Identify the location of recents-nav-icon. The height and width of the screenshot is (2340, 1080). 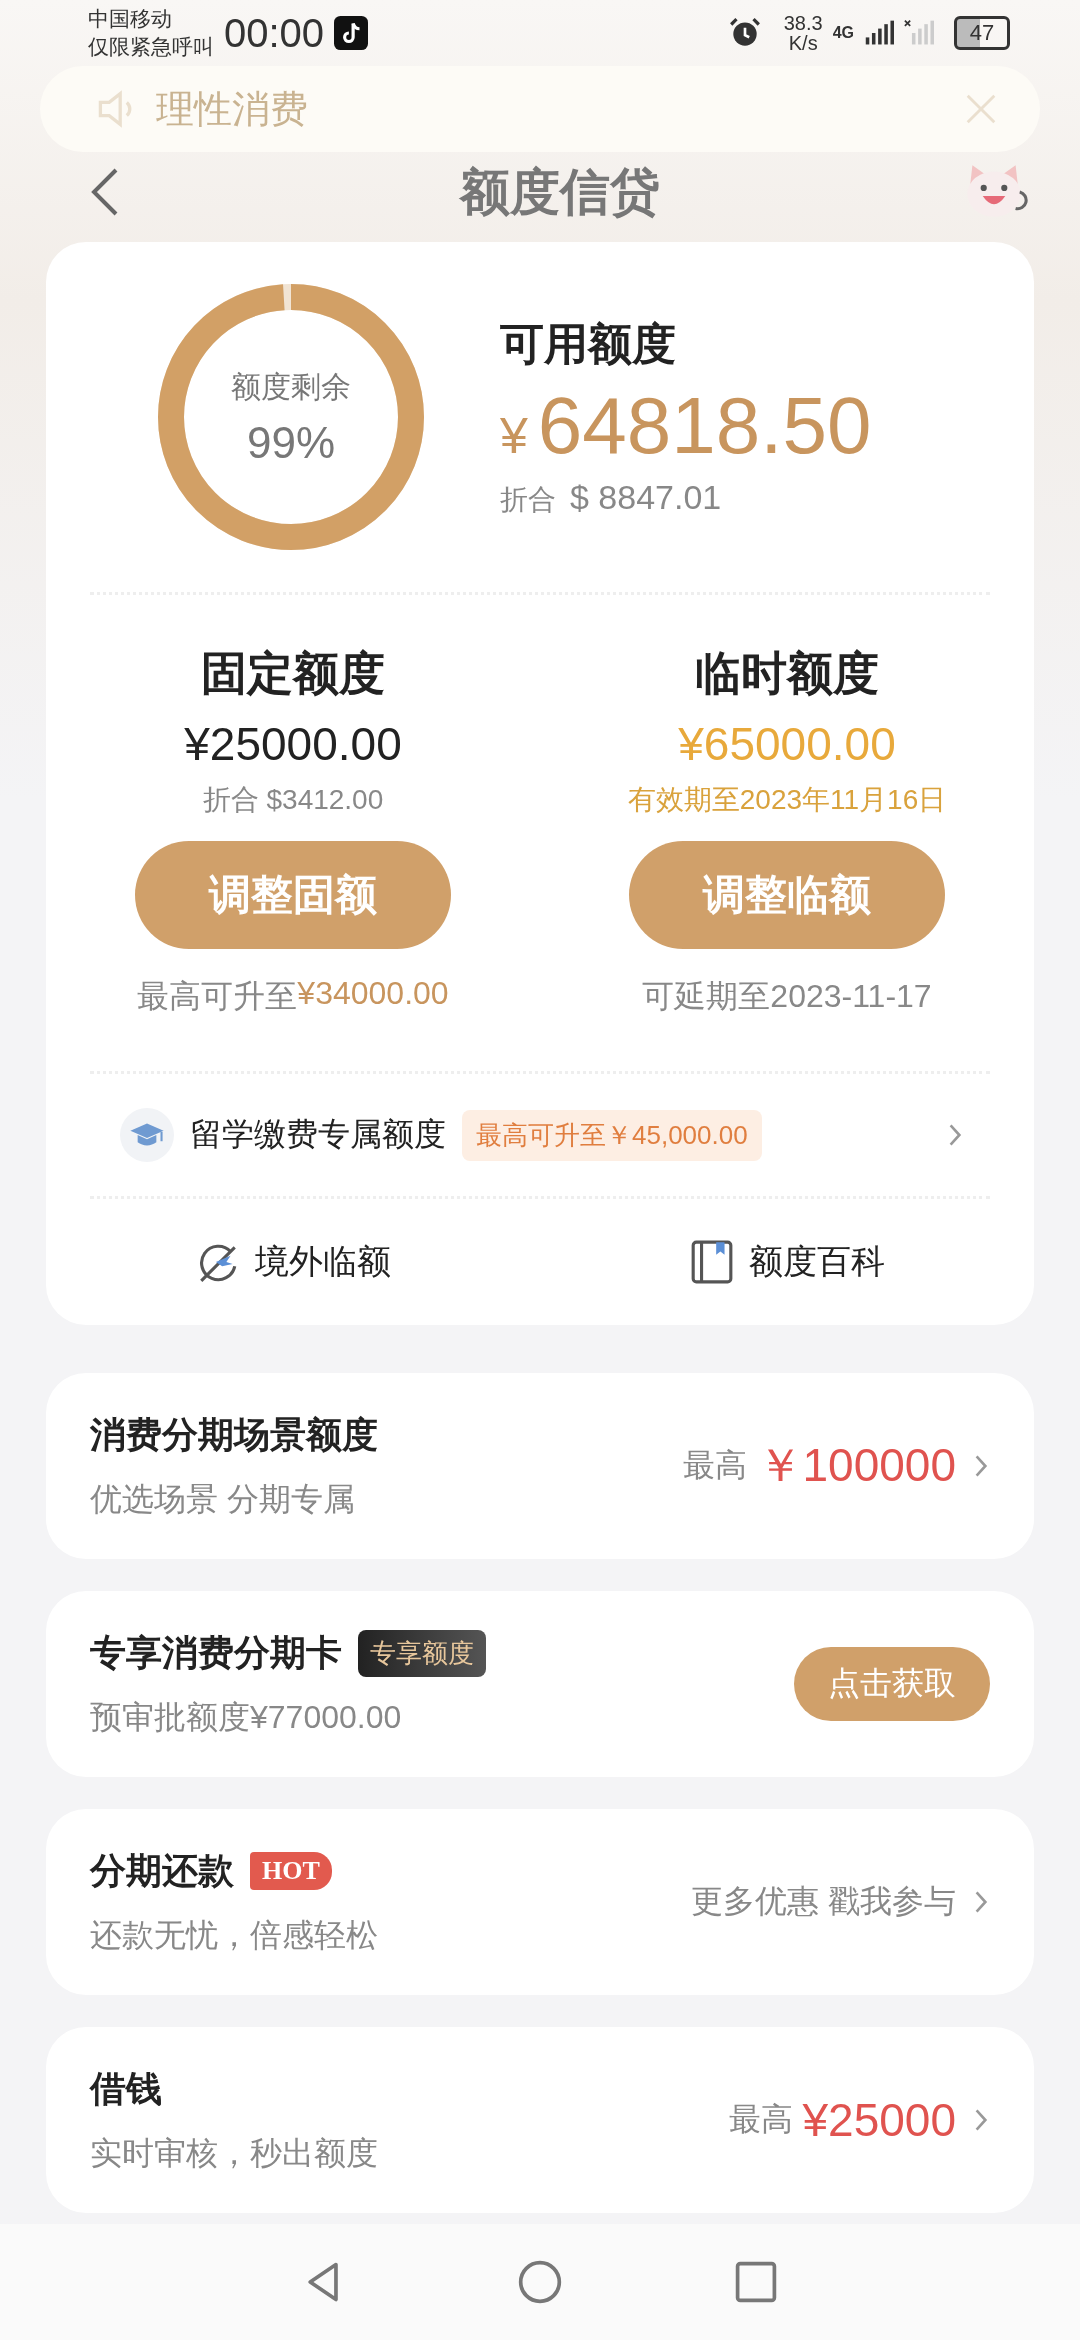
(756, 2282).